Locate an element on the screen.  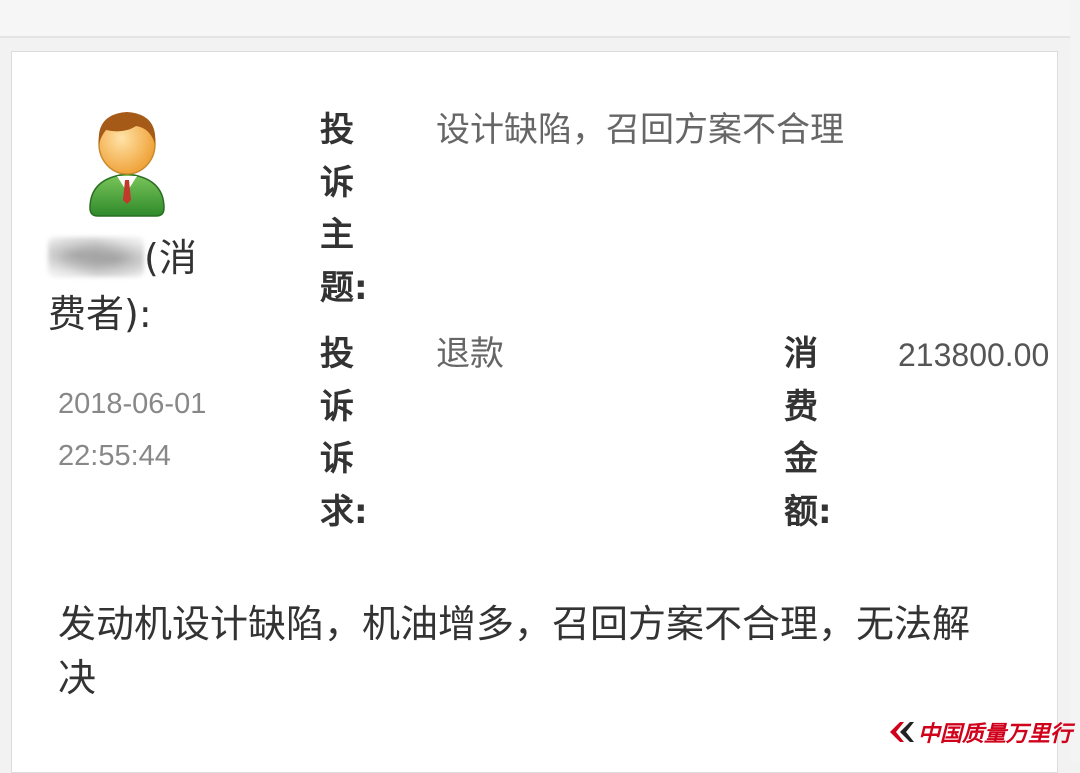
watermark-text: 中国质量万里行 is located at coordinates (995, 732).